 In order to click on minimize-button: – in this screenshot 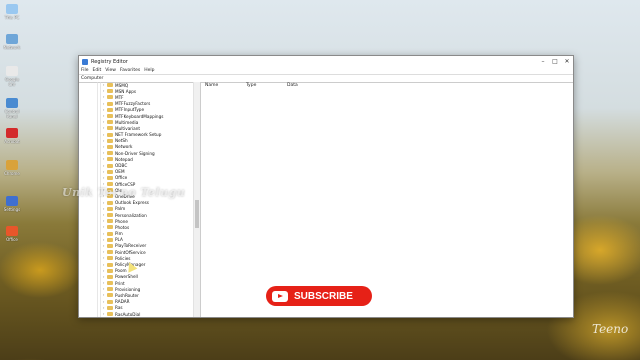, I will do `click(543, 61)`.